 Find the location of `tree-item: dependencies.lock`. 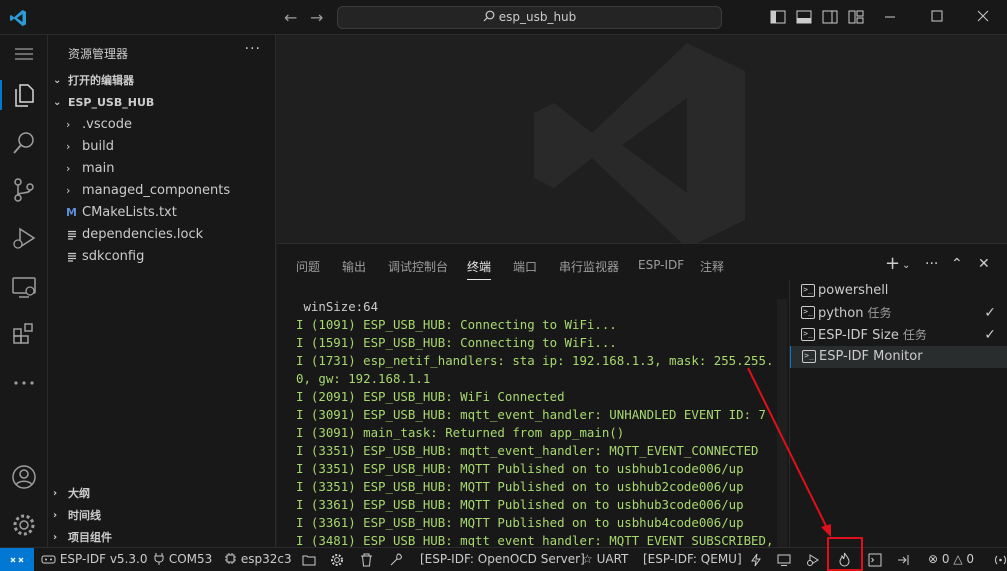

tree-item: dependencies.lock is located at coordinates (162, 235).